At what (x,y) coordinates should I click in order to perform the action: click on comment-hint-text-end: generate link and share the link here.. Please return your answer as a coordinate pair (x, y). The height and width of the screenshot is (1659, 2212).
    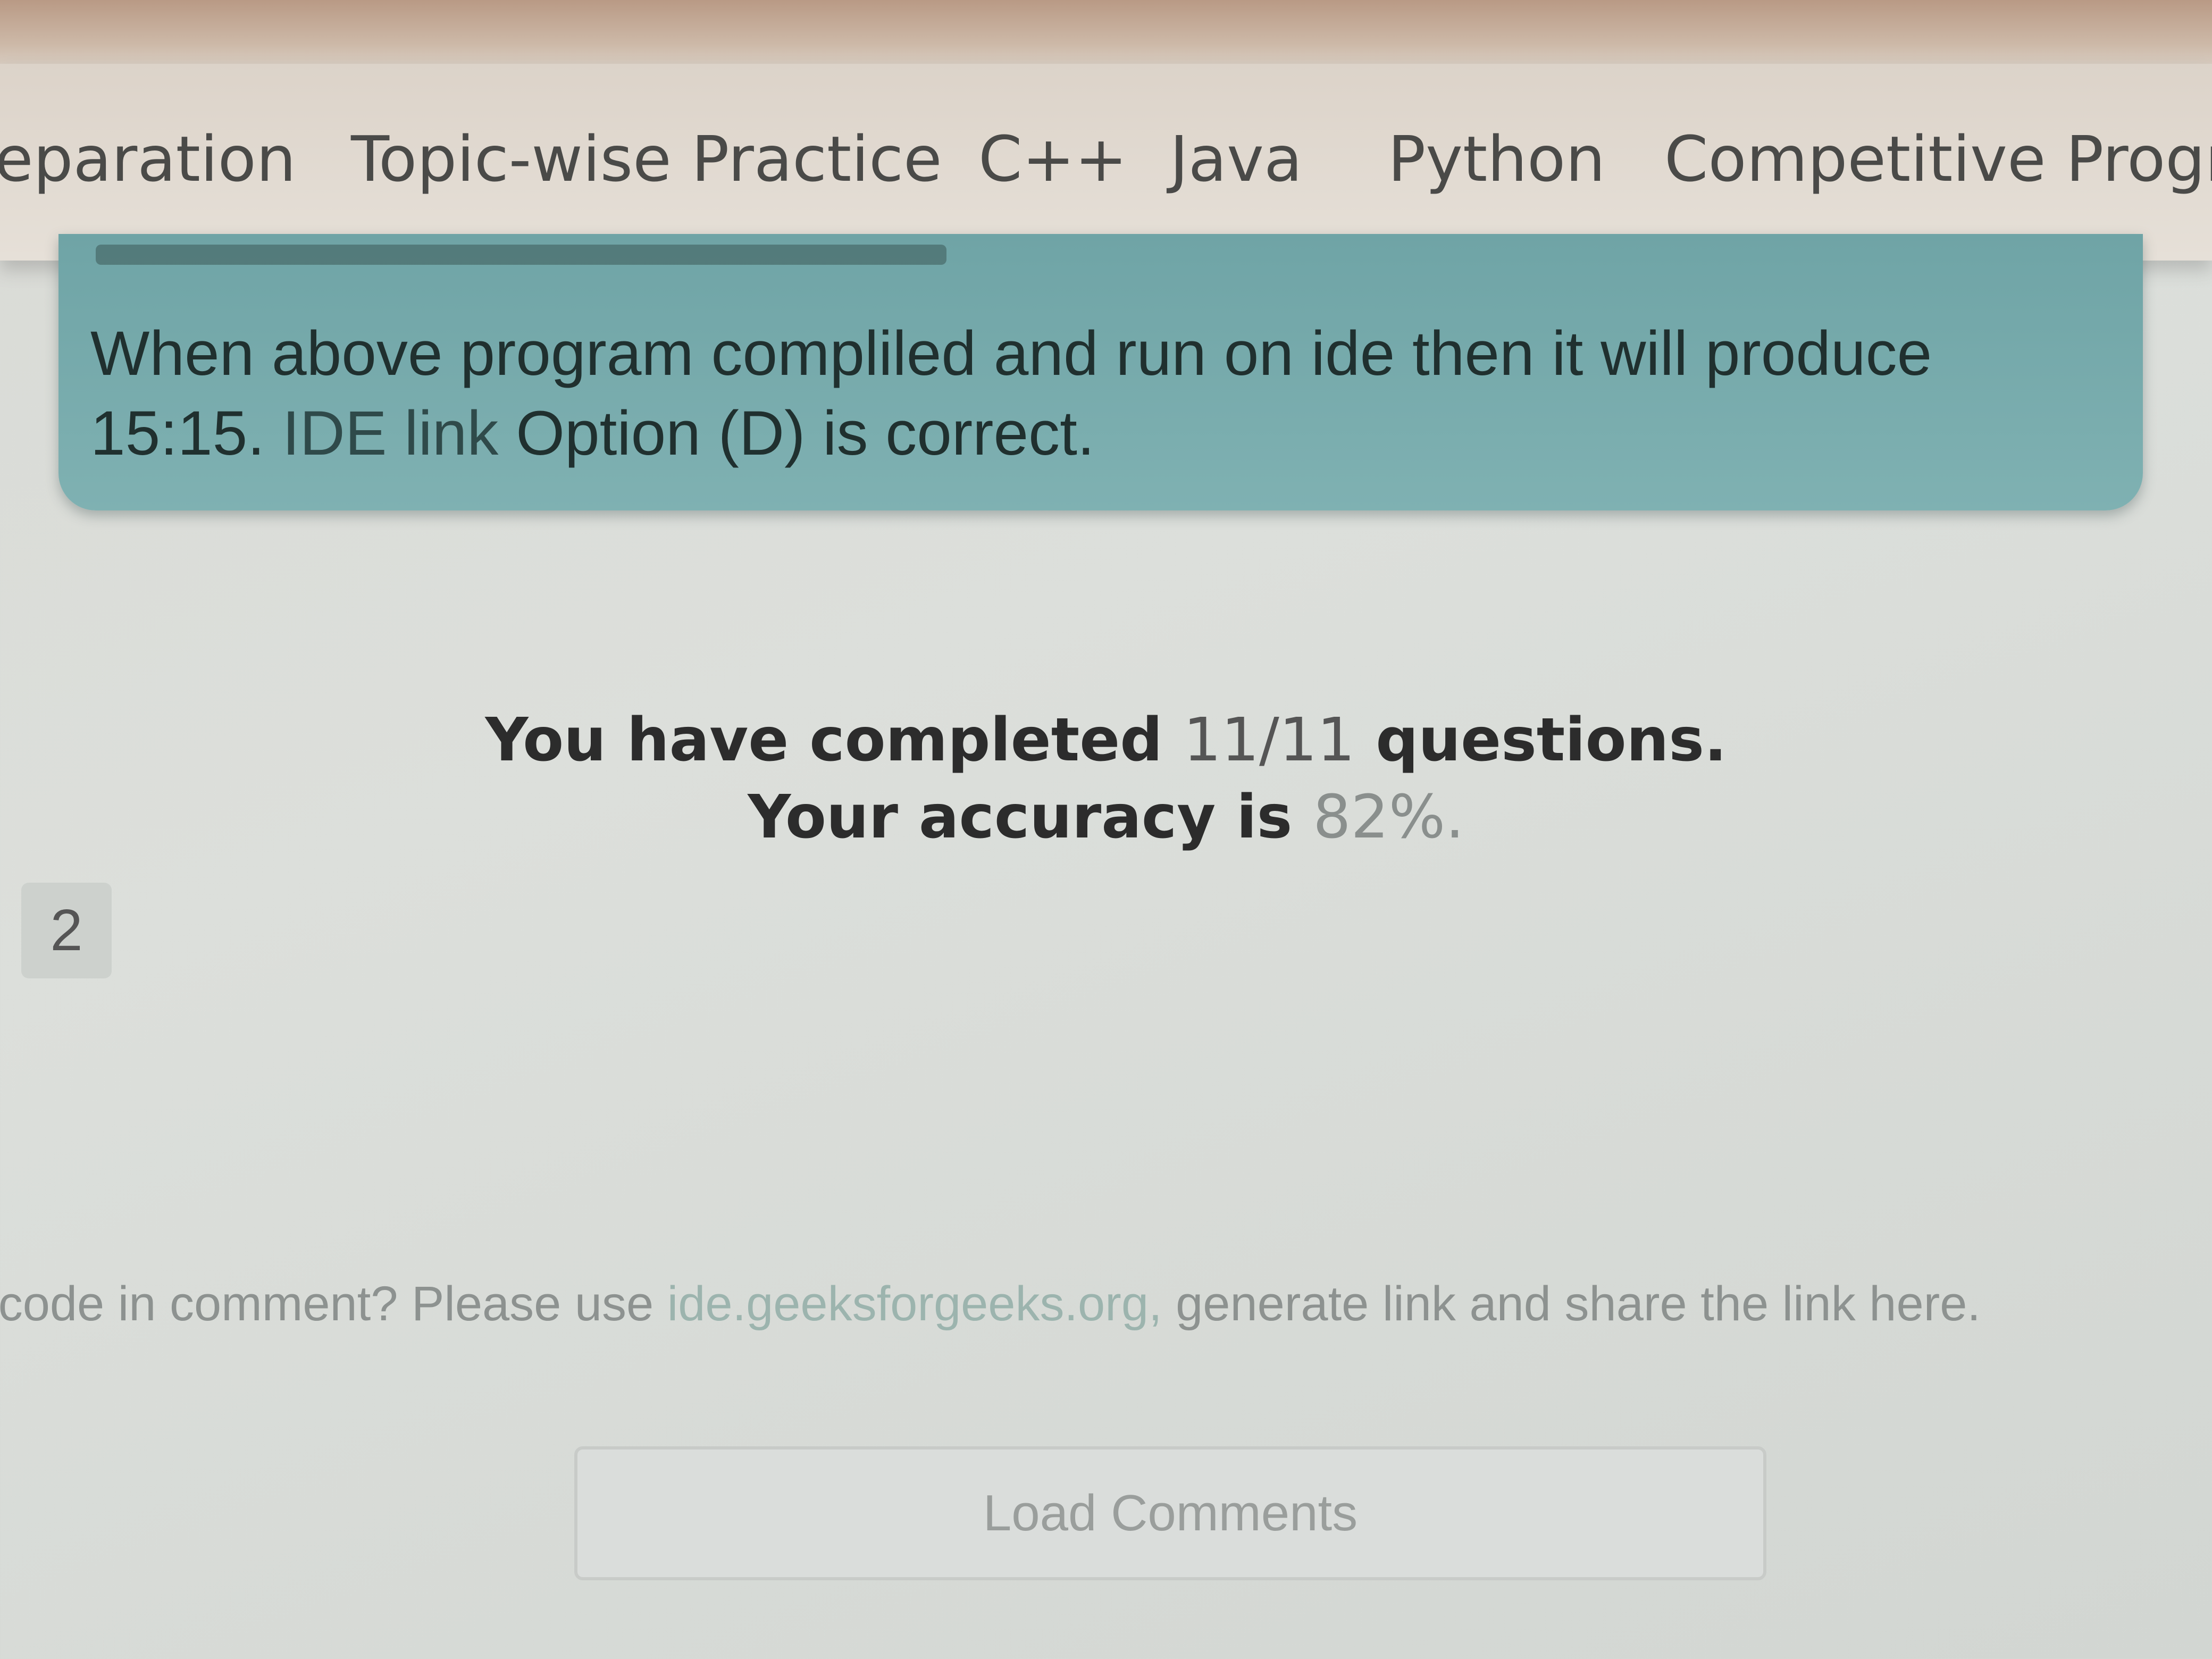
    Looking at the image, I should click on (1571, 1304).